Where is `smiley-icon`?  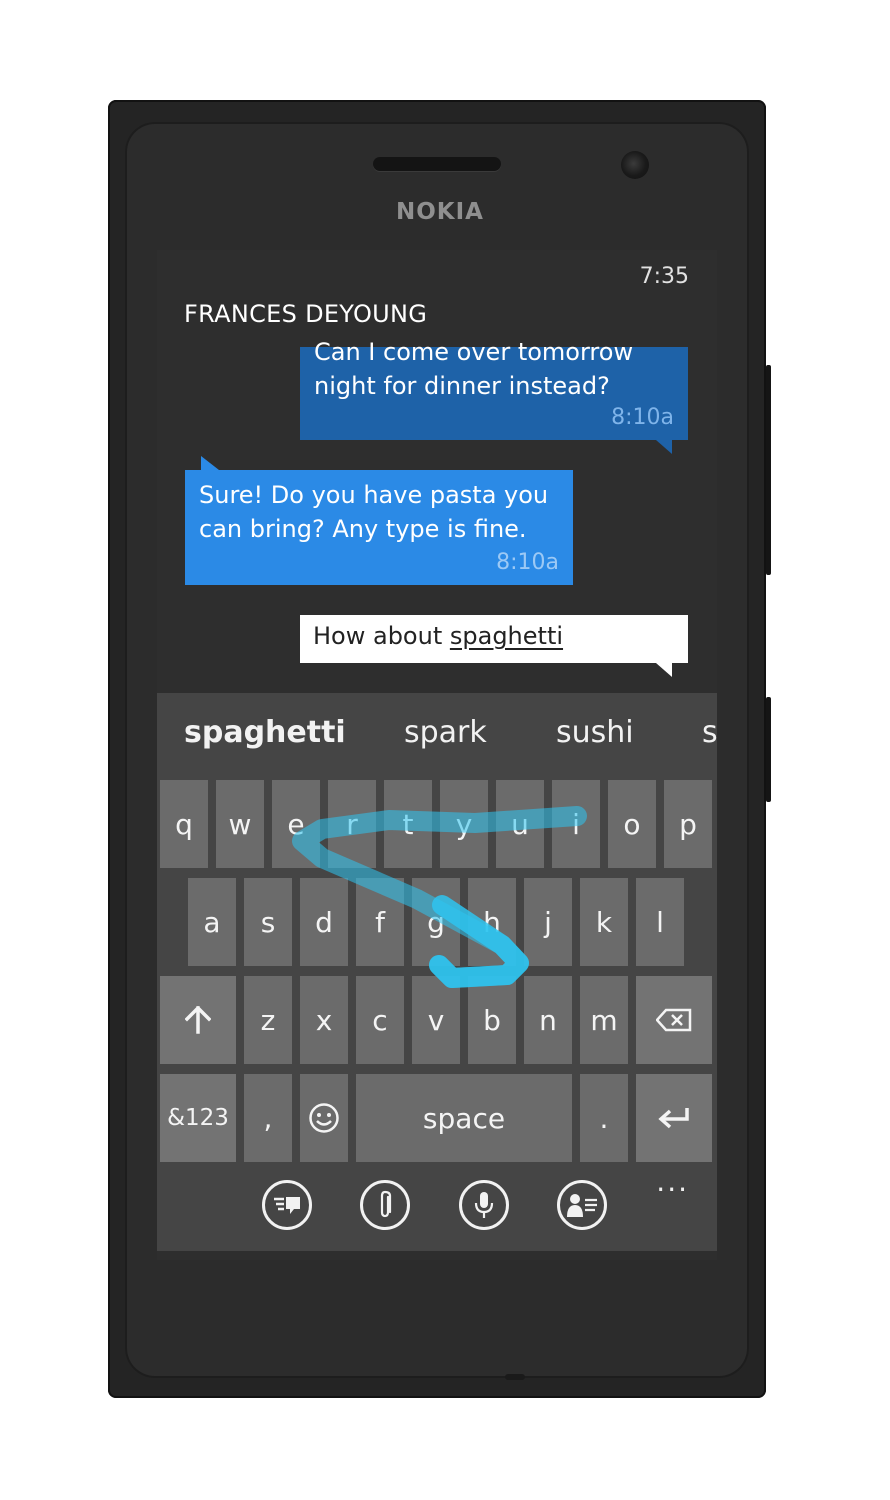 smiley-icon is located at coordinates (324, 1118).